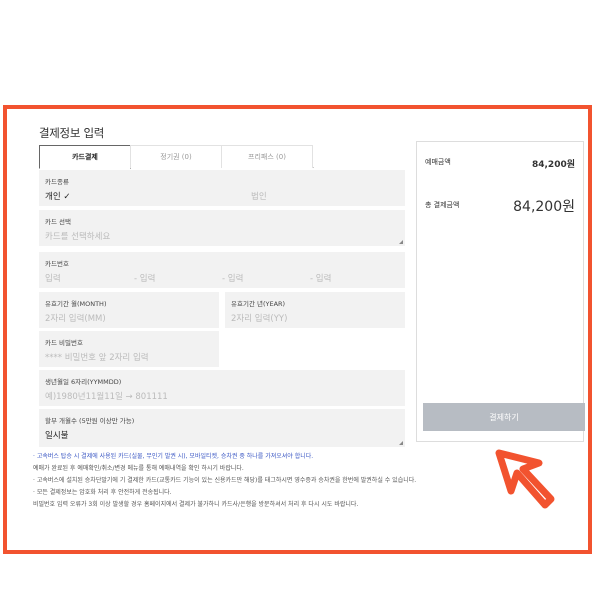 This screenshot has height=600, width=600. What do you see at coordinates (57, 436) in the screenshot?
I see `installment-value: 일시불` at bounding box center [57, 436].